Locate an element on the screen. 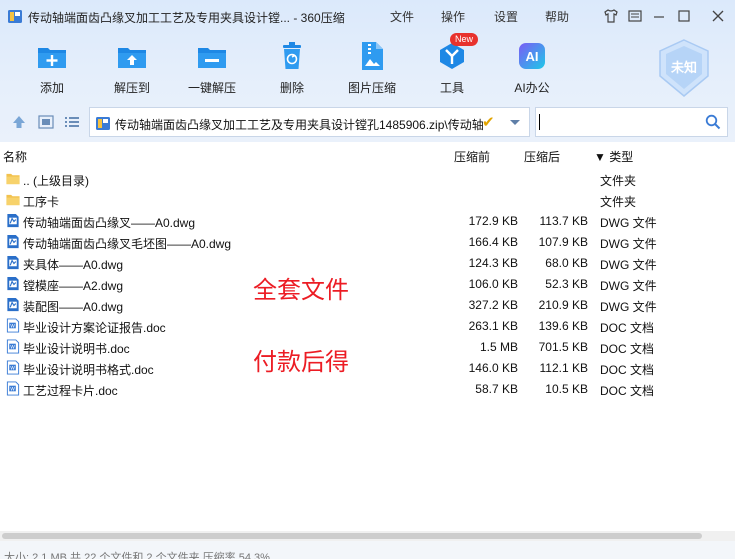 The height and width of the screenshot is (559, 735). menu-operation: 操作 is located at coordinates (453, 16).